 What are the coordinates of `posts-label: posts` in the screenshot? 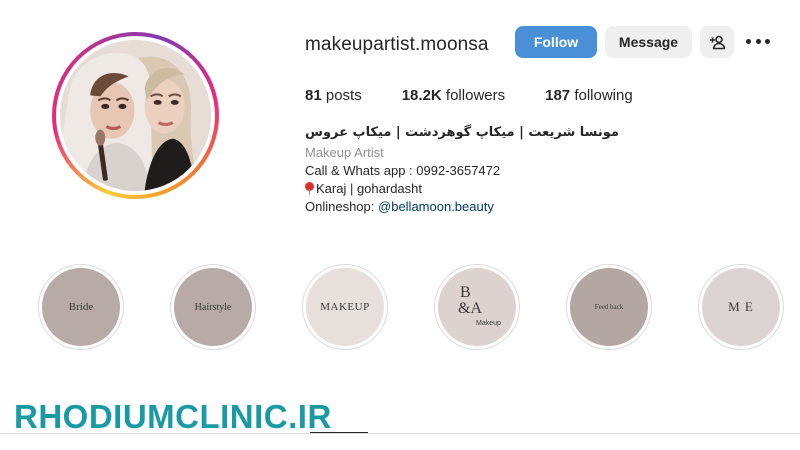 It's located at (343, 95).